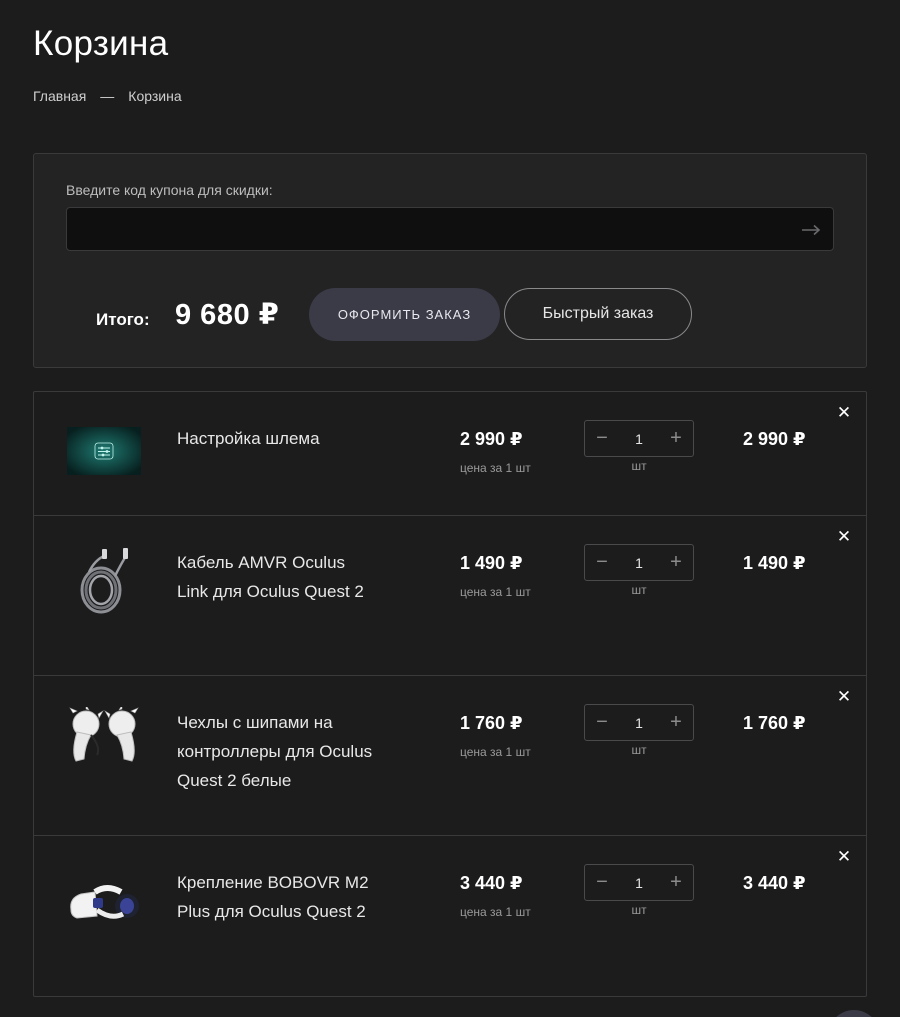 This screenshot has width=900, height=1017. What do you see at coordinates (598, 314) in the screenshot?
I see `quick-order-button: Быстрый заказ` at bounding box center [598, 314].